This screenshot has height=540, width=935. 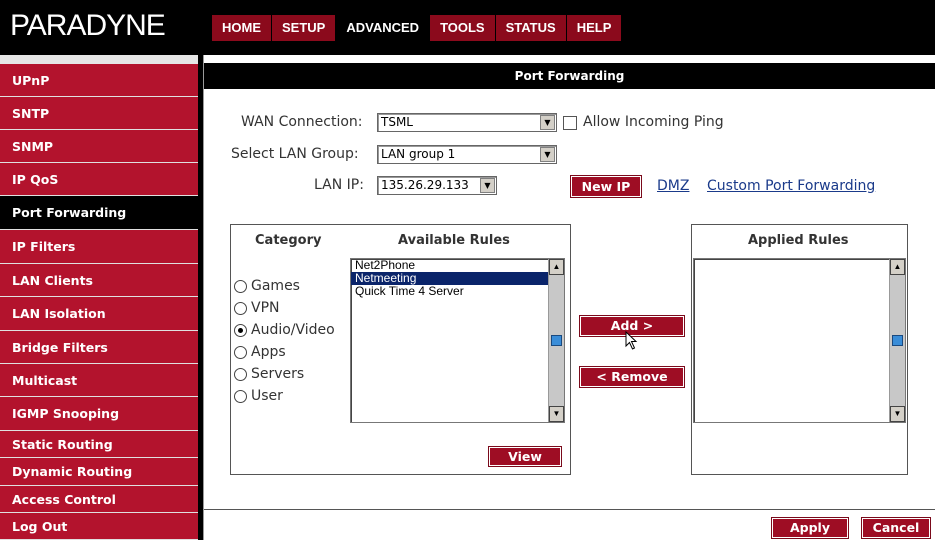 What do you see at coordinates (425, 185) in the screenshot?
I see `lan-ip-value: 135.26.29.133` at bounding box center [425, 185].